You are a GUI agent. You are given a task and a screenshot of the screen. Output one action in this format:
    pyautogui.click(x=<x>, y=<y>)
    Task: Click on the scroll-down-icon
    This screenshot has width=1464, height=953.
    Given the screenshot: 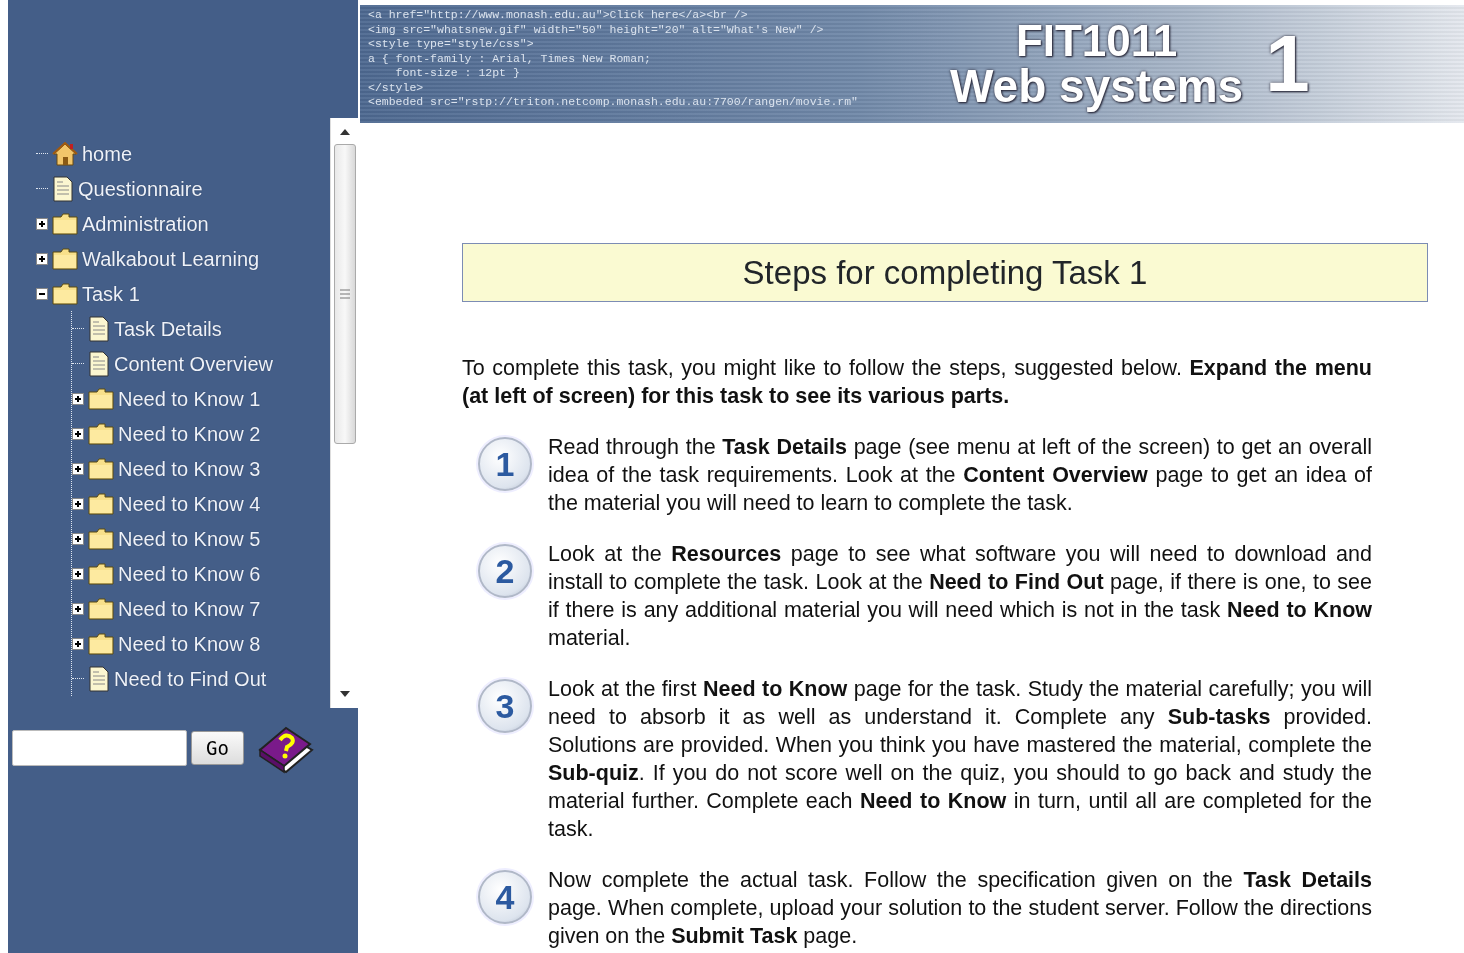 What is the action you would take?
    pyautogui.click(x=344, y=694)
    